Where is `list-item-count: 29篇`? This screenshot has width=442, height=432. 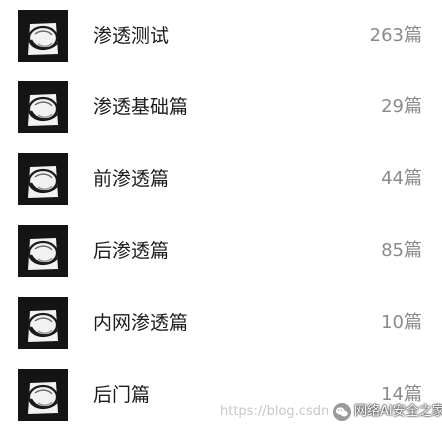 list-item-count: 29篇 is located at coordinates (401, 106).